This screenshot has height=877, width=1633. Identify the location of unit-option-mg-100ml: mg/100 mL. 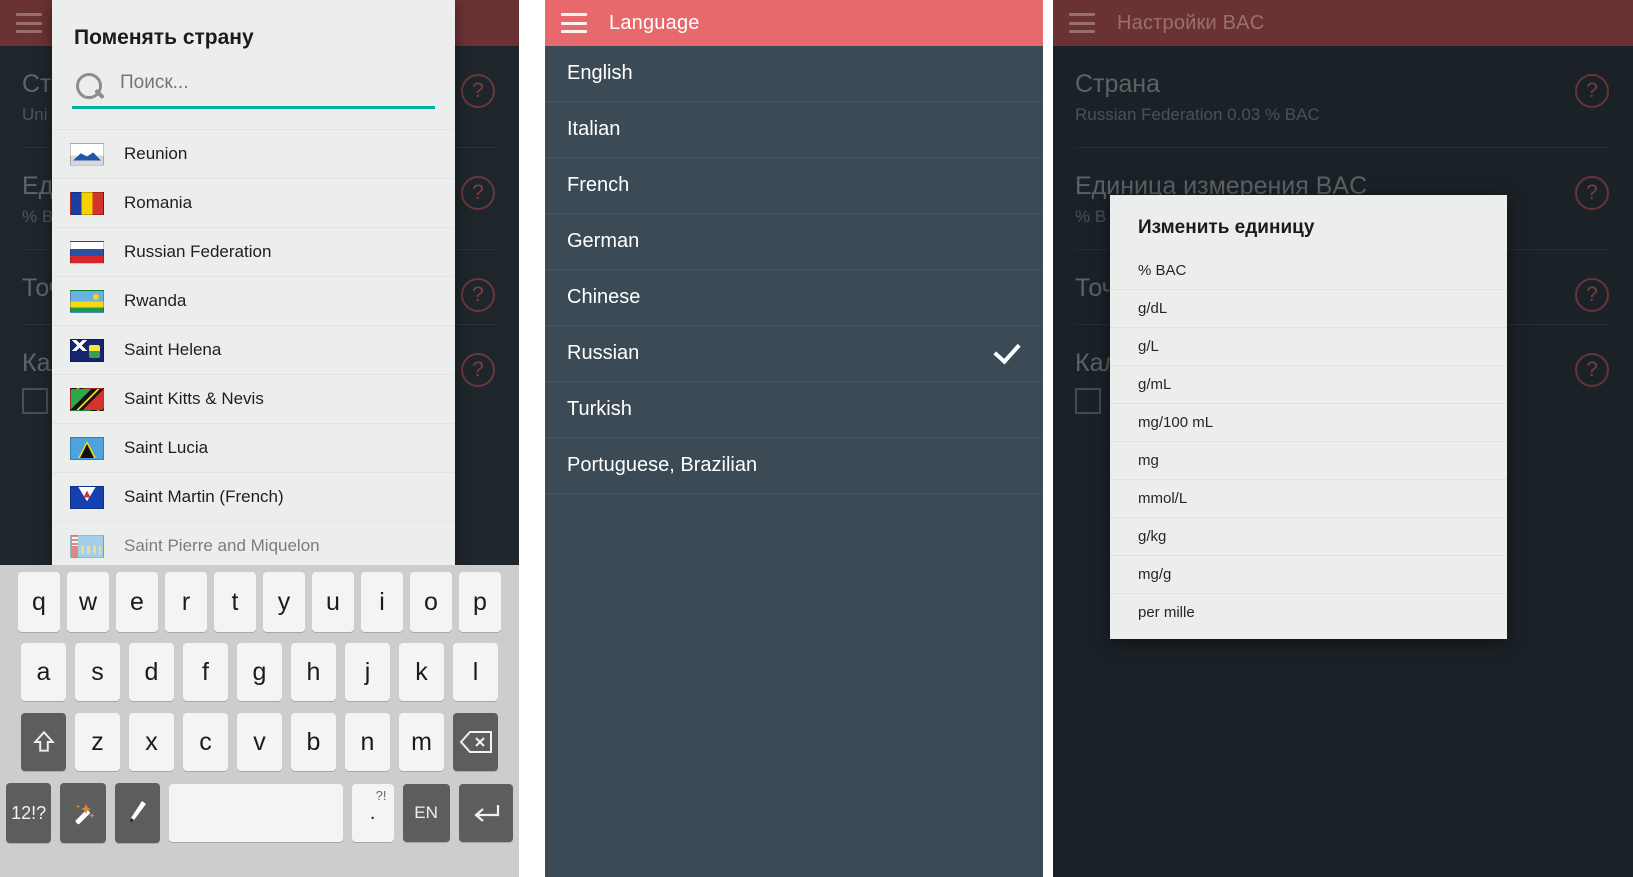
(1308, 422).